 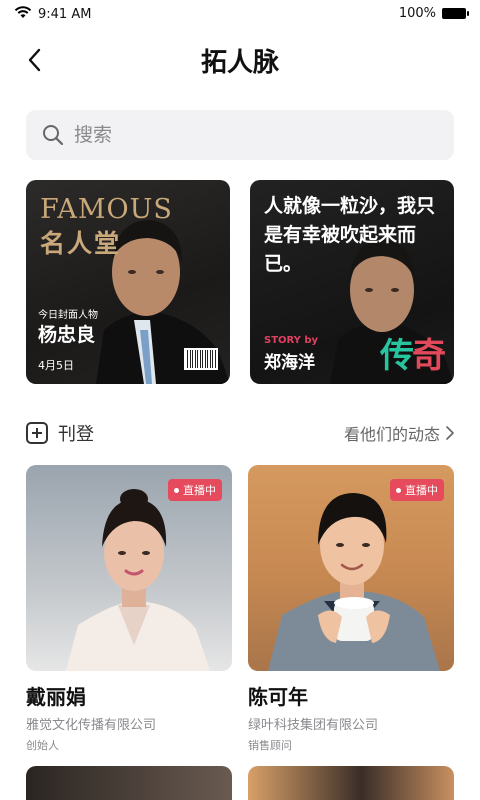 What do you see at coordinates (67, 335) in the screenshot?
I see `featured-person-name: 杨忠良` at bounding box center [67, 335].